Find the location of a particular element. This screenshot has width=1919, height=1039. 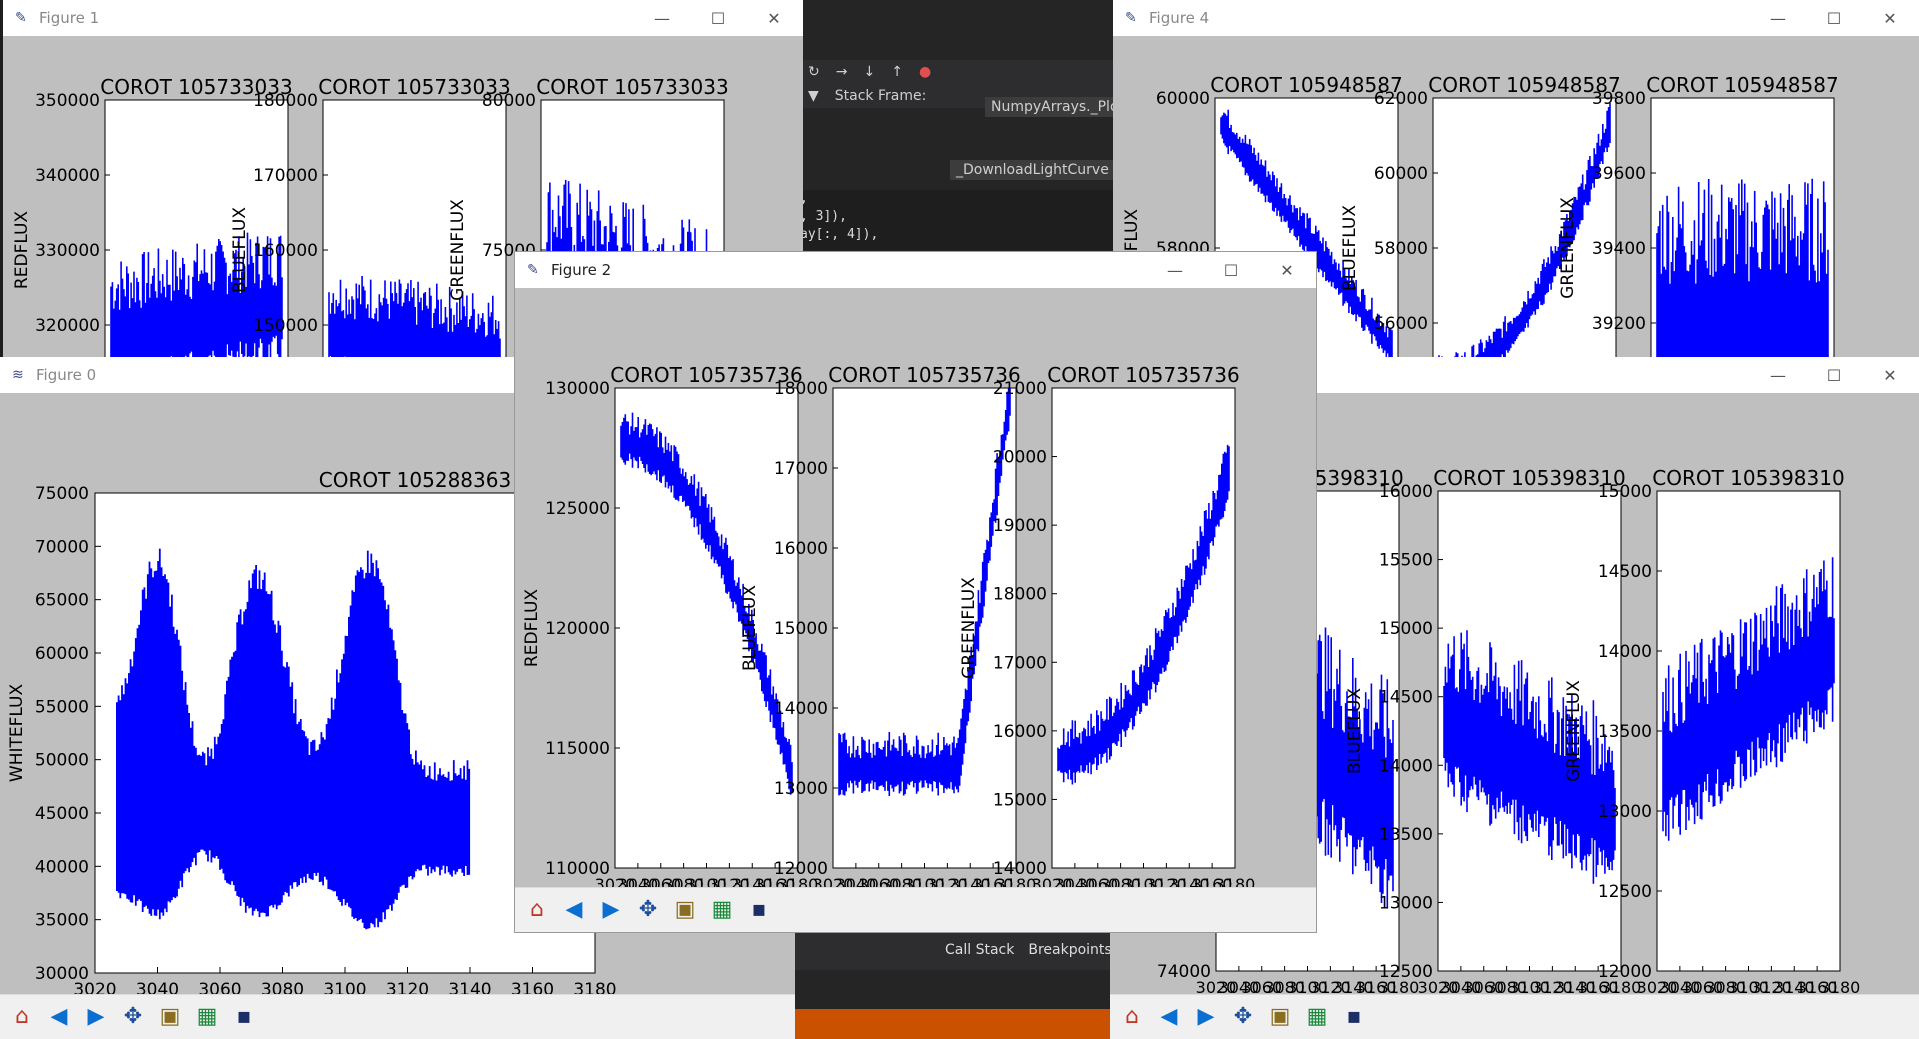

matplotlib-icon: ≋ is located at coordinates (18, 375).